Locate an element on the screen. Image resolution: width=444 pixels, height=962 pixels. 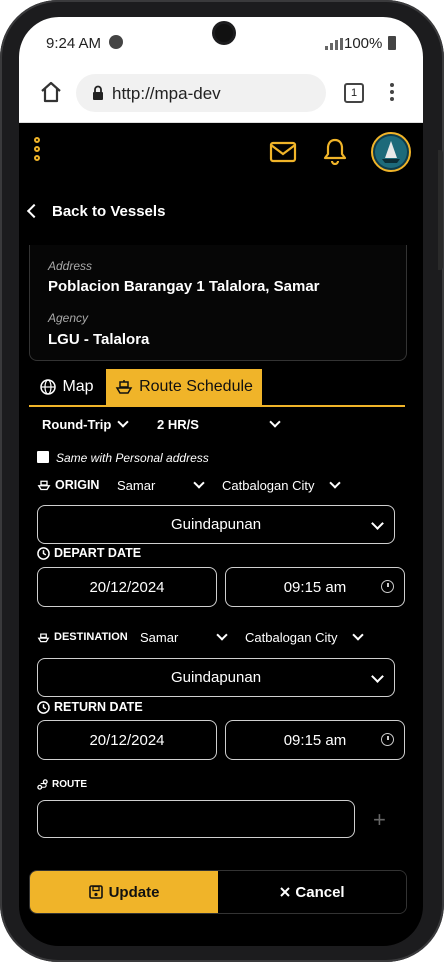
origin-city-value: Catbalogan City is located at coordinates (268, 485).